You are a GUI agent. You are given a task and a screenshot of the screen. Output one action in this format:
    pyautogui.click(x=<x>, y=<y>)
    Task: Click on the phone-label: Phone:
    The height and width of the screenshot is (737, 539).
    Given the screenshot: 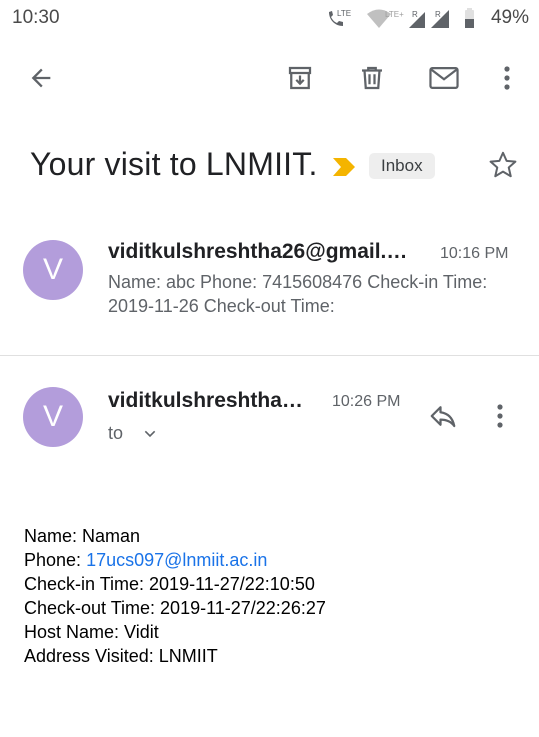 What is the action you would take?
    pyautogui.click(x=55, y=560)
    